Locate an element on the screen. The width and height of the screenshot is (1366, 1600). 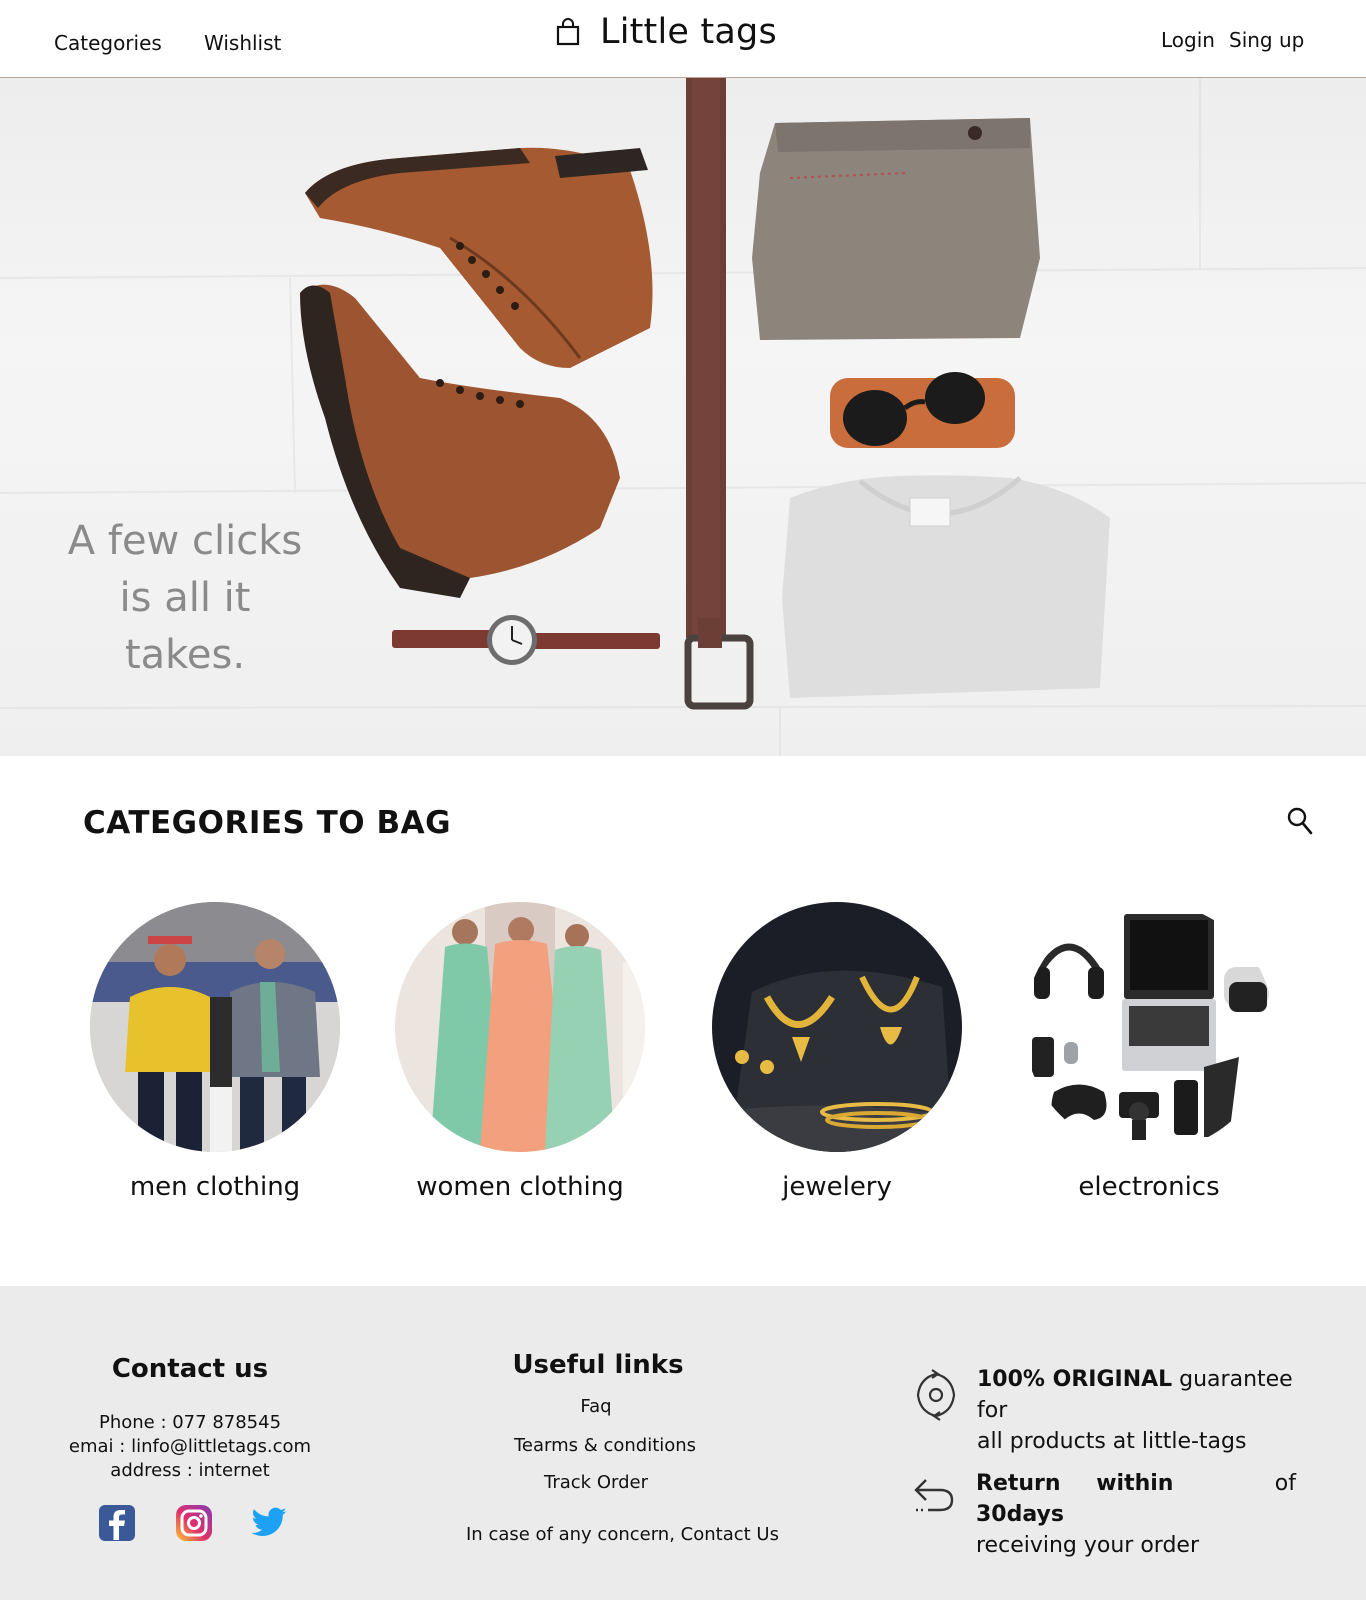
category-label: women clothing is located at coordinates (520, 1187).